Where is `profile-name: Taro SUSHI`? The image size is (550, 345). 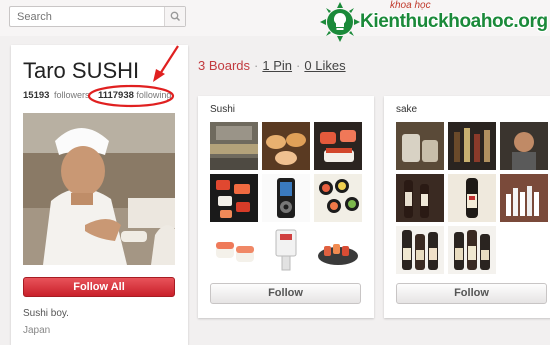
profile-name: Taro SUSHI is located at coordinates (81, 70).